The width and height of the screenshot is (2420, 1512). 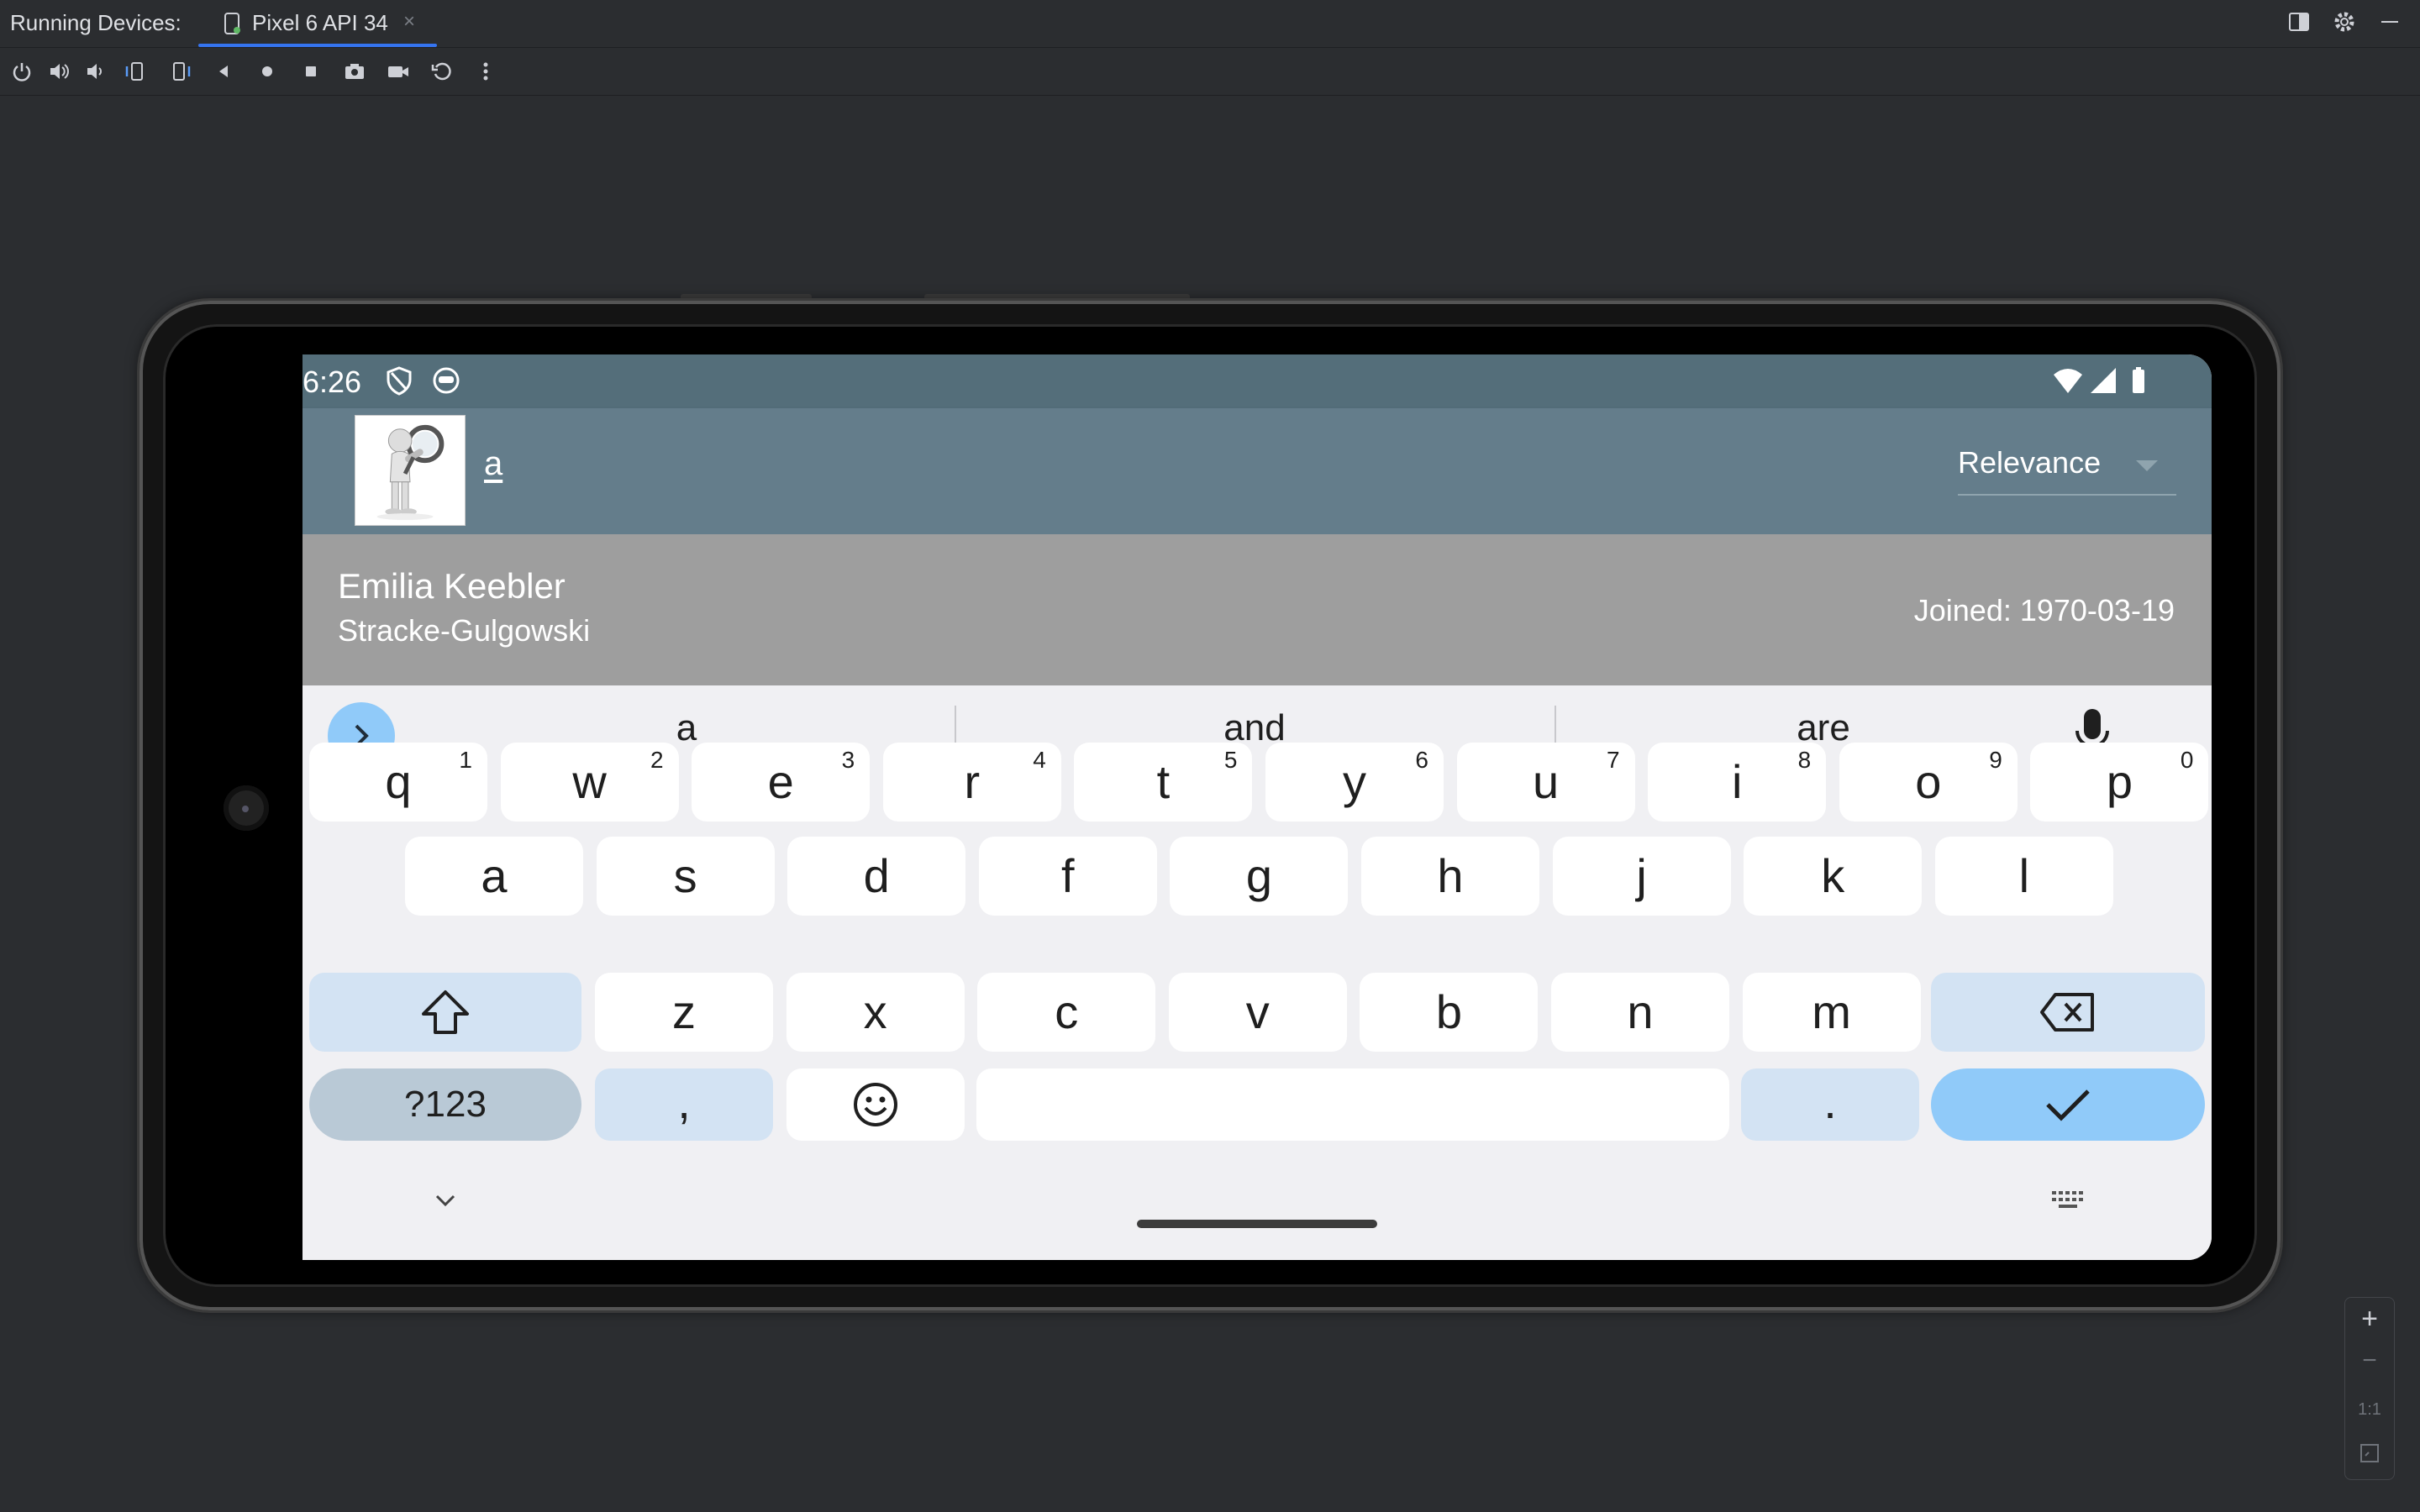 I want to click on app-bar: a Relevance, so click(x=1257, y=471).